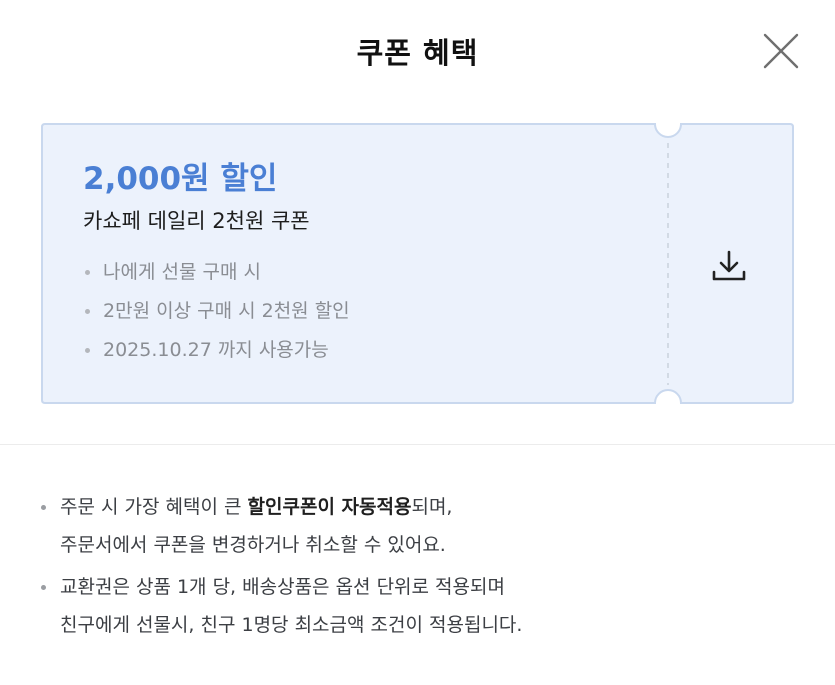  Describe the element at coordinates (253, 545) in the screenshot. I see `note-text: 주문서에서 쿠폰을 변경하거나 취소할 수 있어요.` at that location.